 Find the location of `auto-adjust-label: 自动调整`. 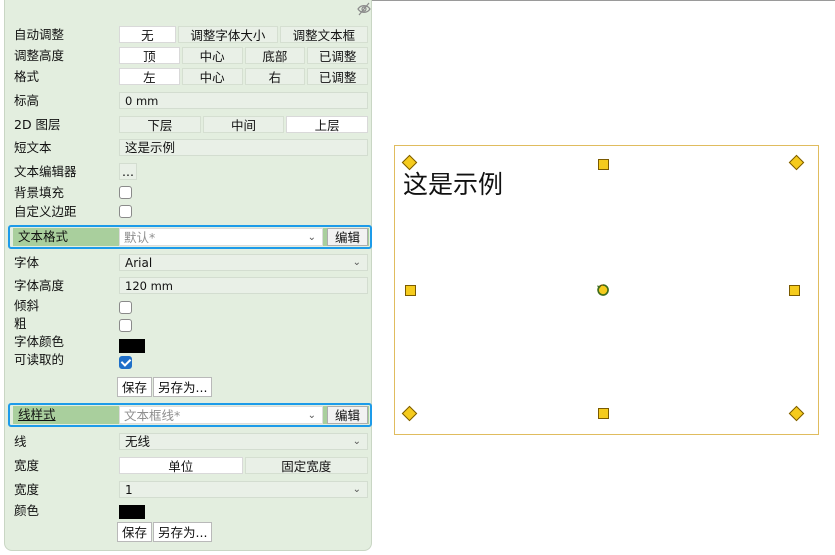

auto-adjust-label: 自动调整 is located at coordinates (39, 34).